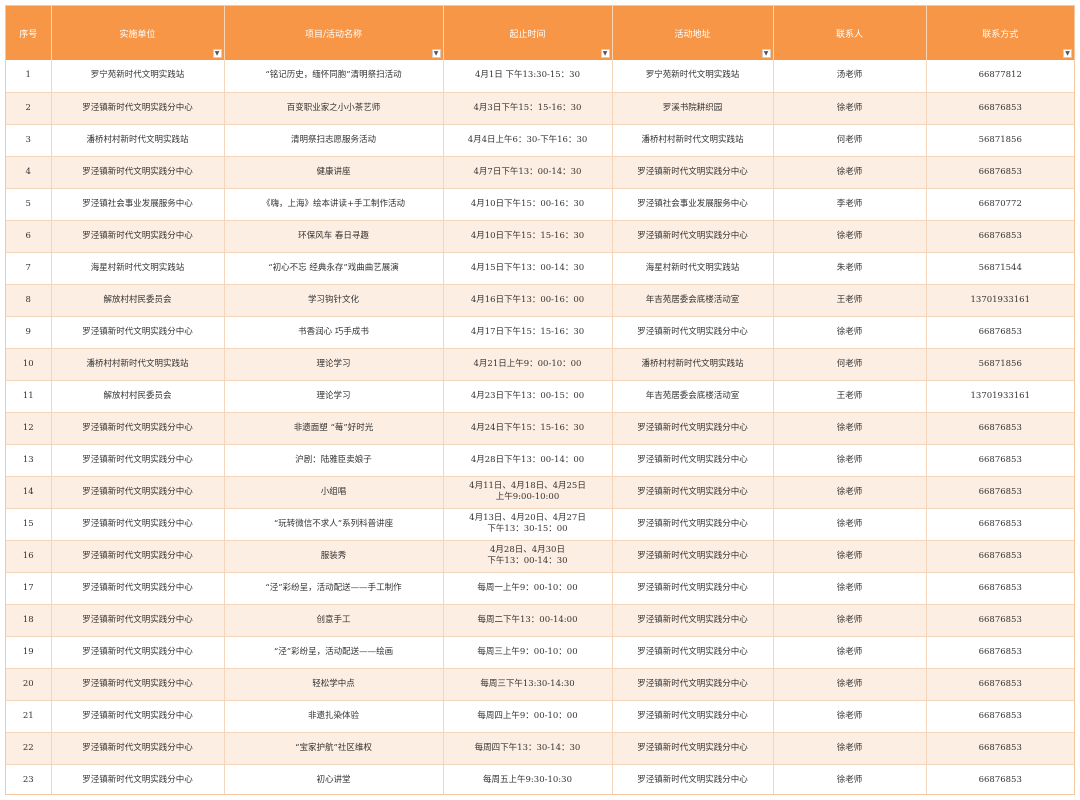 The width and height of the screenshot is (1080, 800). I want to click on row-number-cell: 3, so click(29, 140).